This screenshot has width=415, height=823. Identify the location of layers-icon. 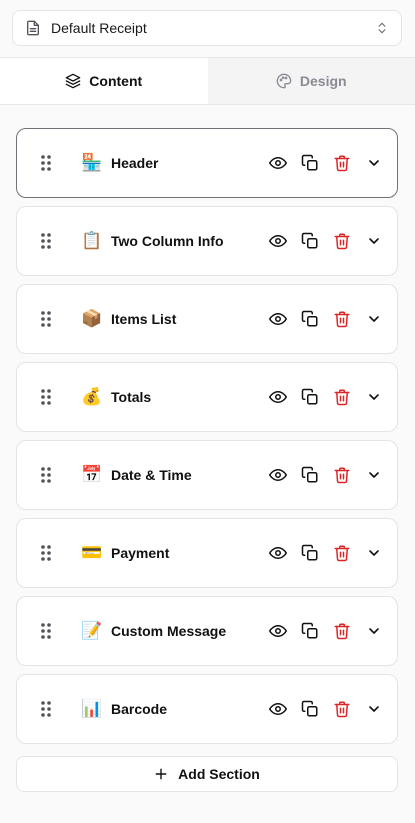
(73, 81).